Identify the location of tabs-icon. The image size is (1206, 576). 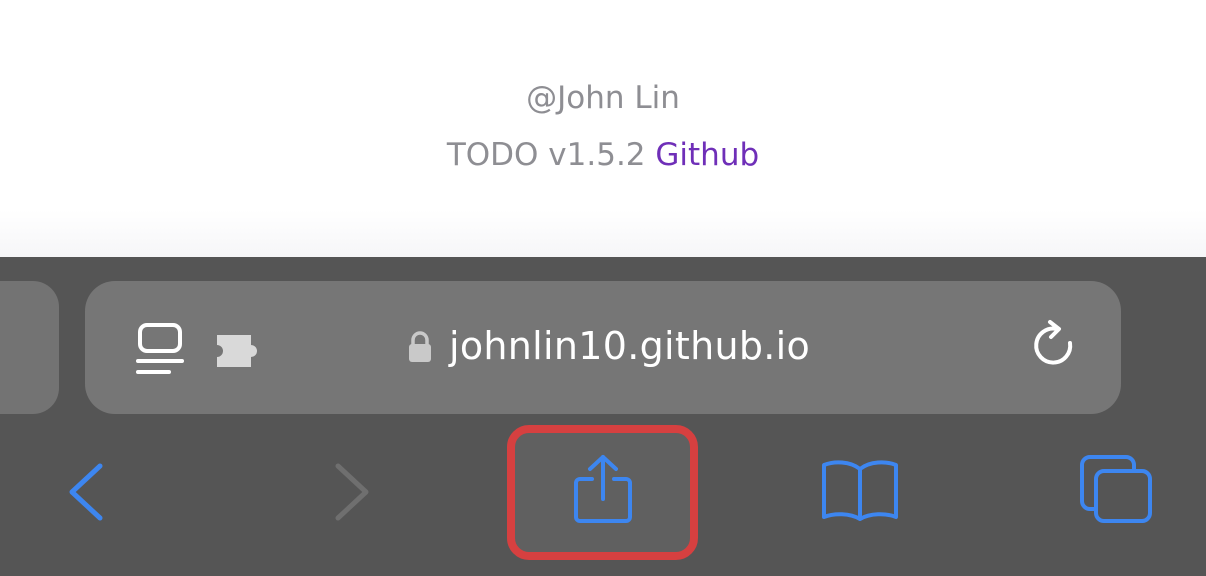
(1116, 489).